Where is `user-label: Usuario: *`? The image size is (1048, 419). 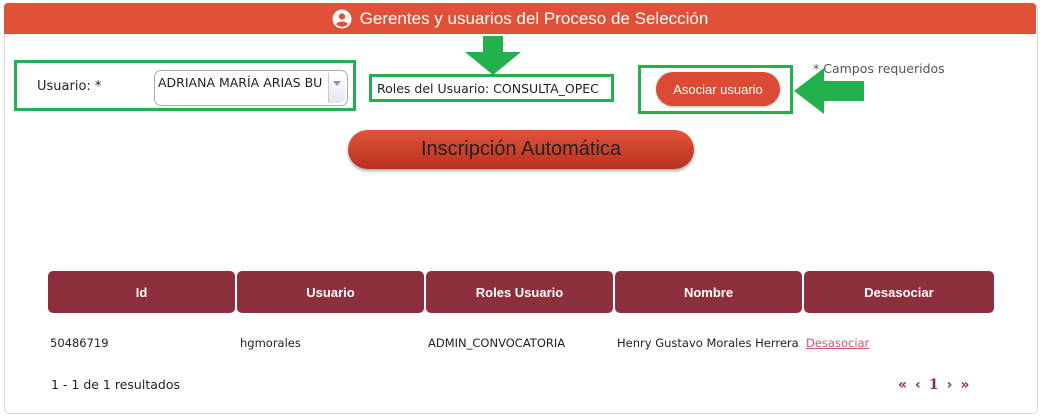 user-label: Usuario: * is located at coordinates (69, 86).